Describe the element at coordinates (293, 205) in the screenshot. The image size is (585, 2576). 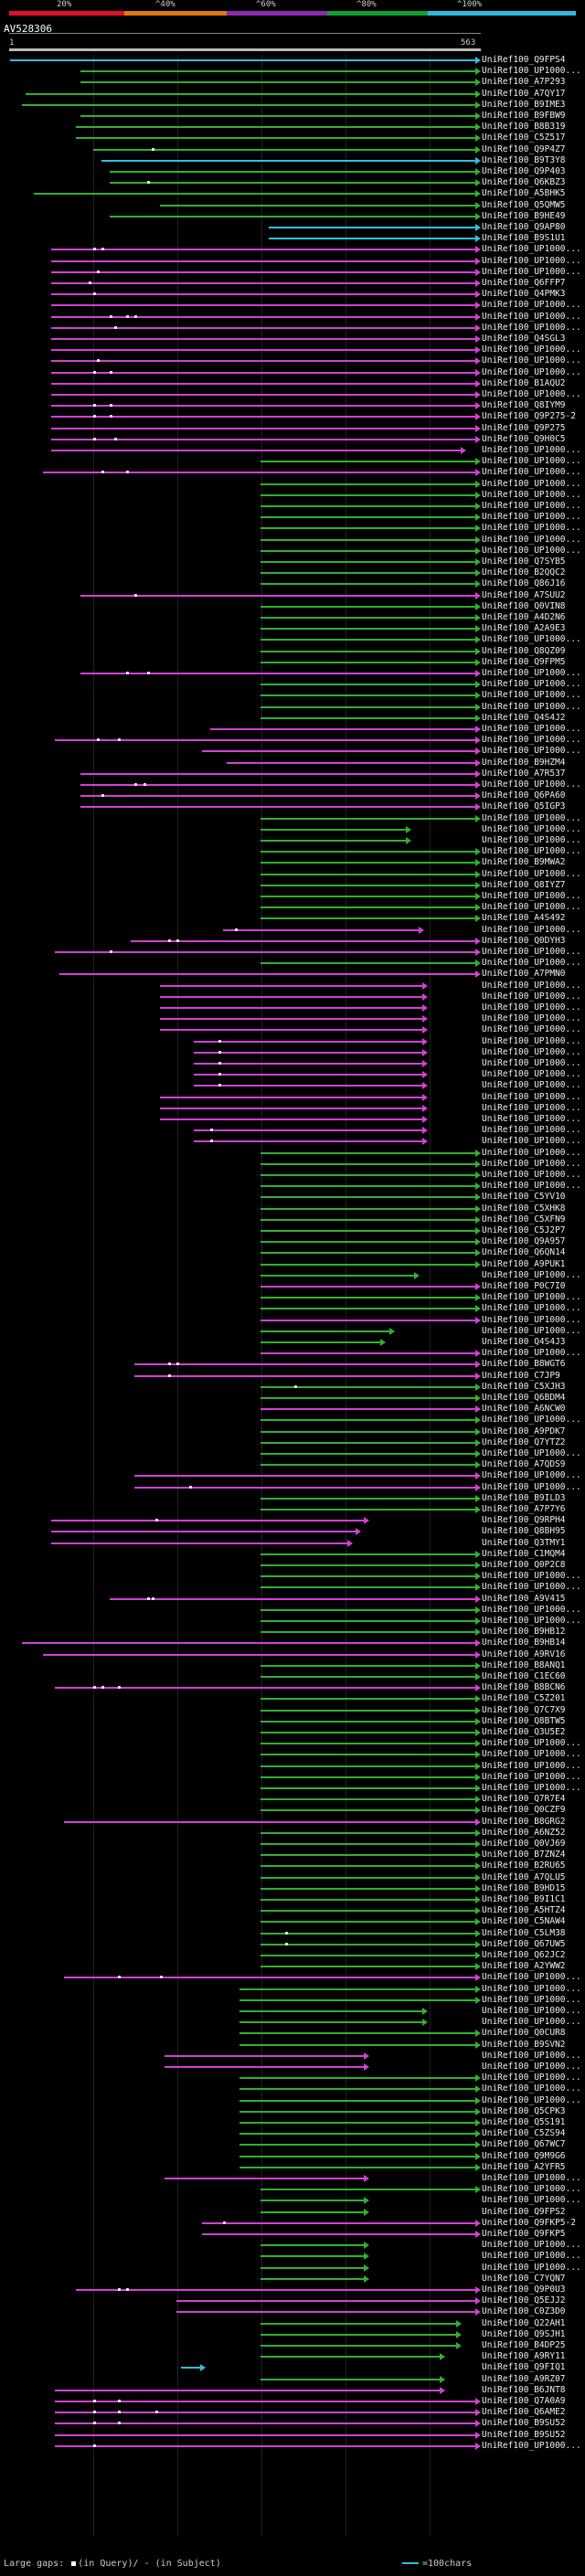
I see `hit-row: UniRef100_Q5QMW5` at that location.